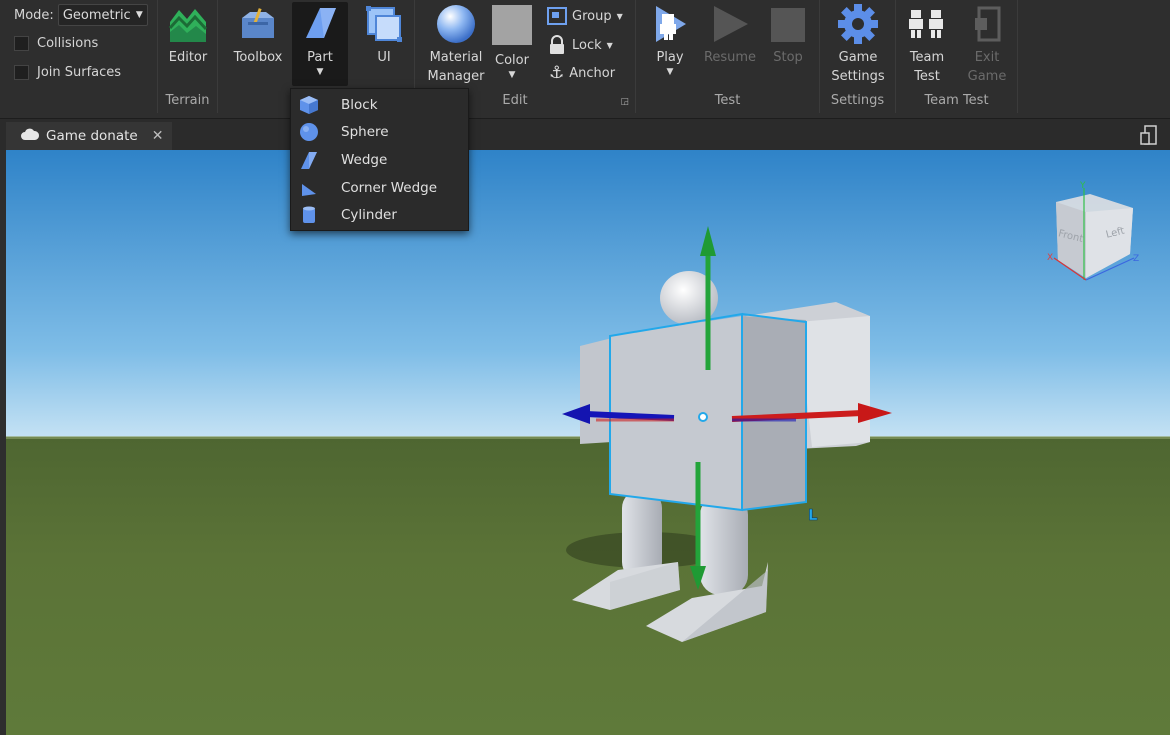  What do you see at coordinates (365, 132) in the screenshot?
I see `menu-item-label: Sphere` at bounding box center [365, 132].